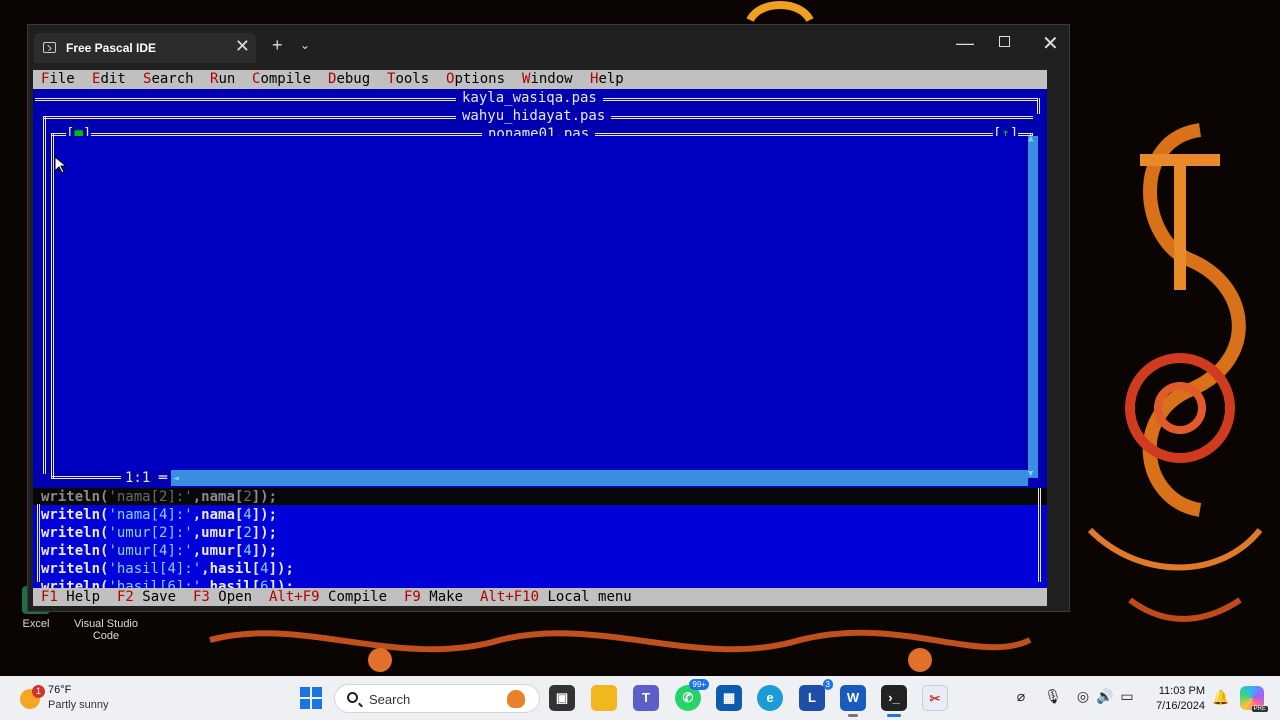  What do you see at coordinates (311, 698) in the screenshot?
I see `start-button` at bounding box center [311, 698].